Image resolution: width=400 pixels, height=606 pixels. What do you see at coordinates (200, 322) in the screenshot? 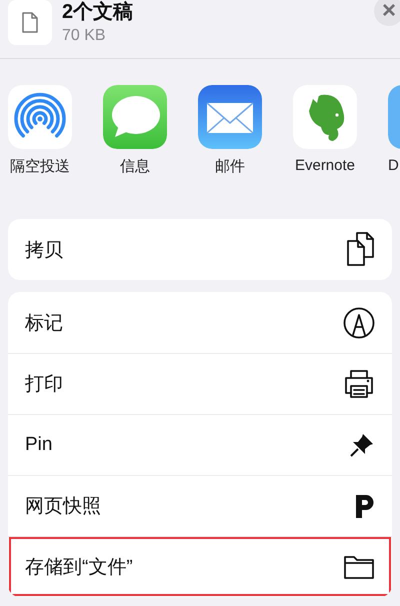
I see `action-row: 标记` at bounding box center [200, 322].